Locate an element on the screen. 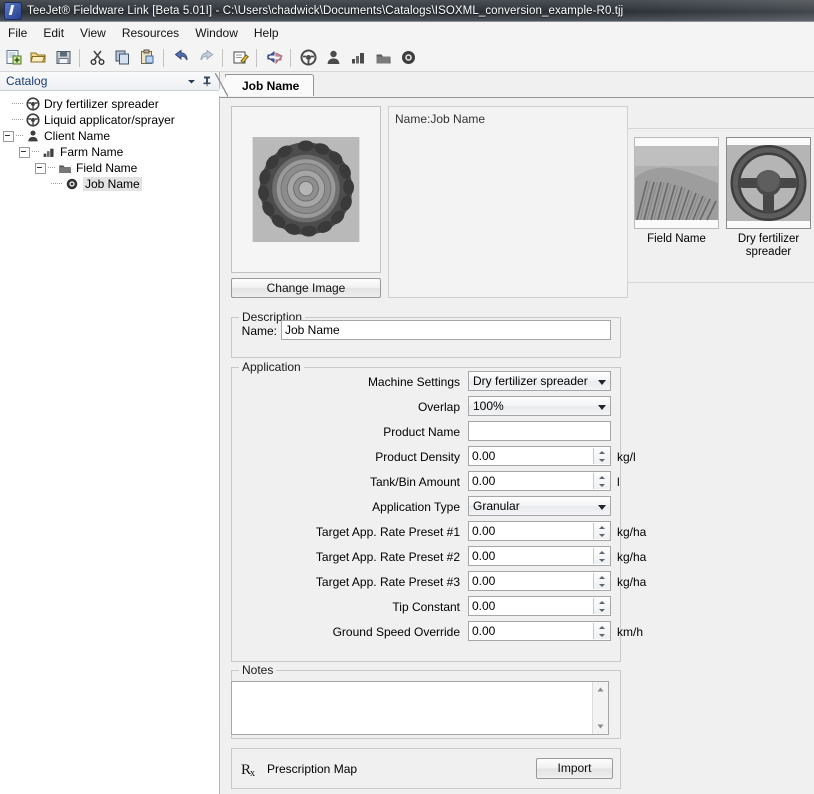 Image resolution: width=814 pixels, height=794 pixels. toolbar is located at coordinates (407, 58).